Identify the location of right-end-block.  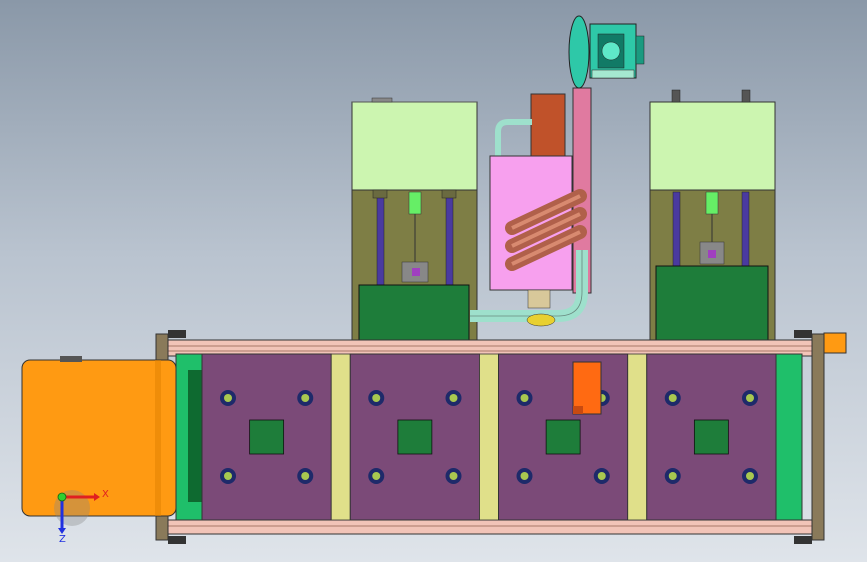
(789, 437).